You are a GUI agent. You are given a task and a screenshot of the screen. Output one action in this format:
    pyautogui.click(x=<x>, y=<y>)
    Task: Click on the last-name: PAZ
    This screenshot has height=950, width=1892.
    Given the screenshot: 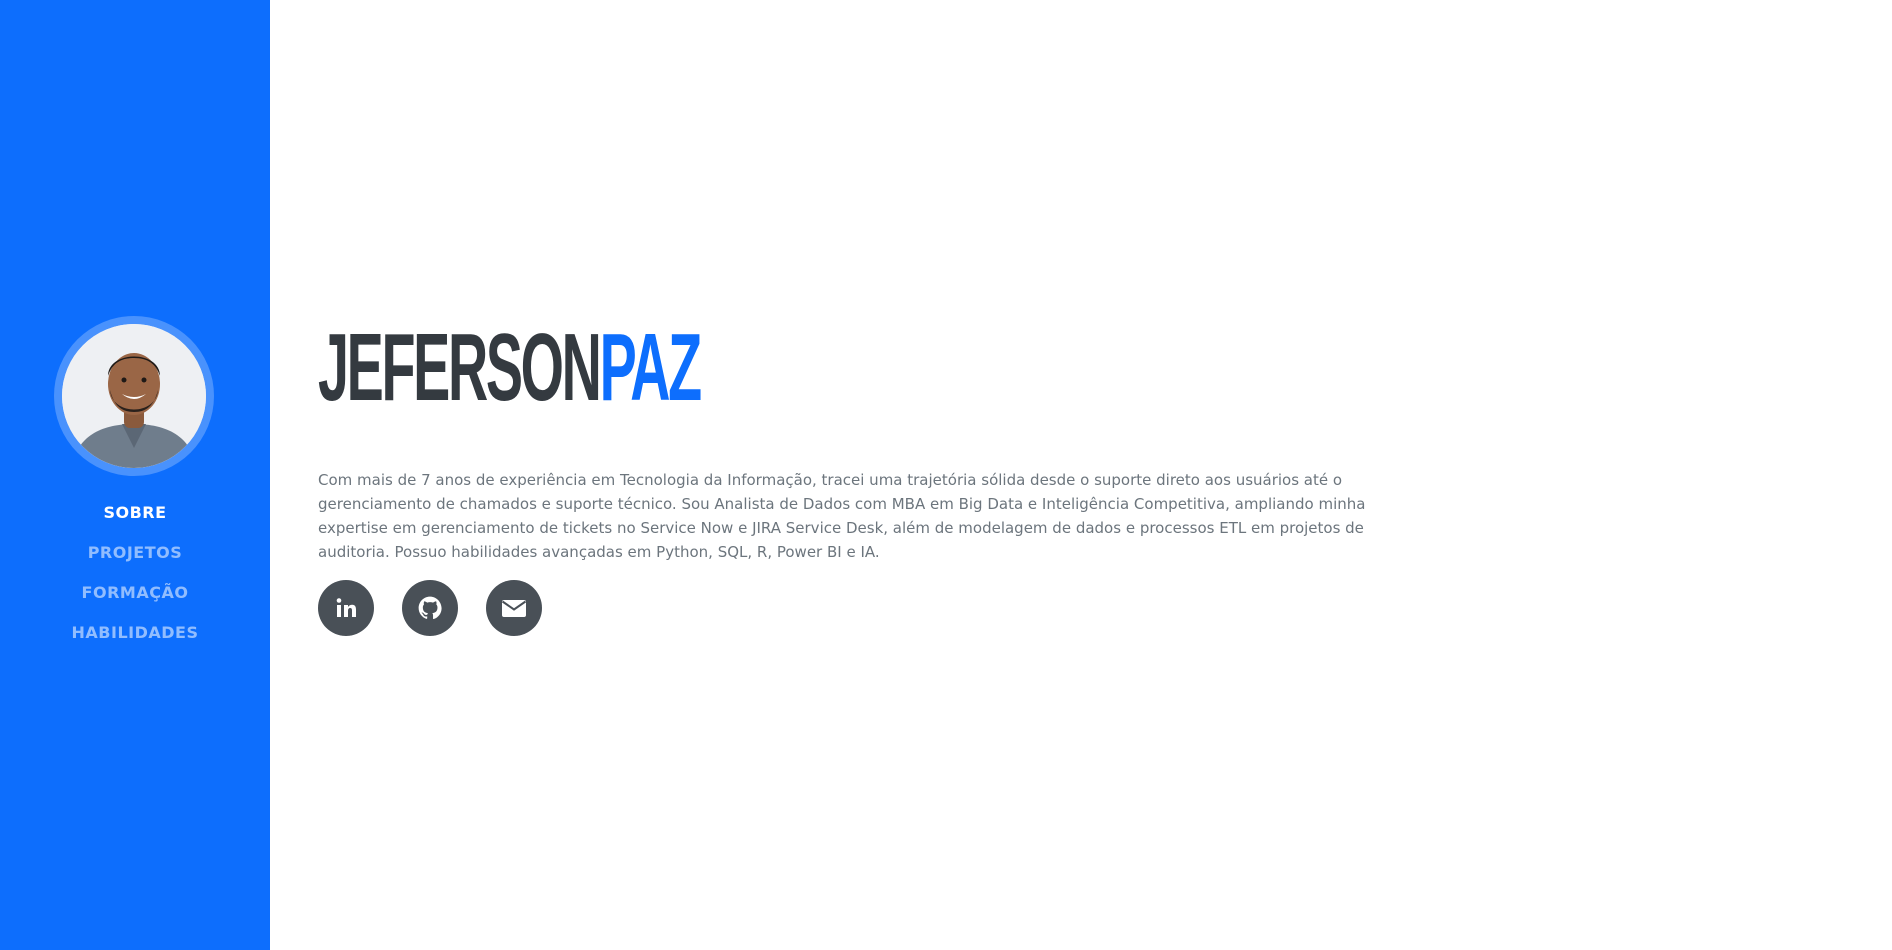 What is the action you would take?
    pyautogui.click(x=651, y=367)
    